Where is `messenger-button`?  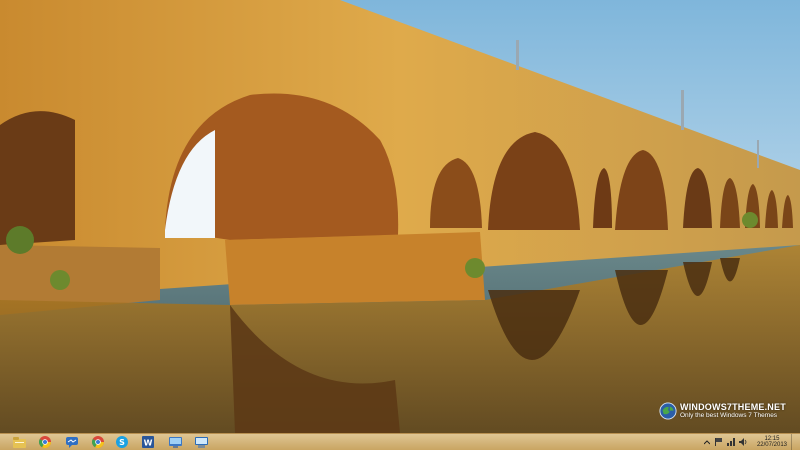 messenger-button is located at coordinates (72, 442).